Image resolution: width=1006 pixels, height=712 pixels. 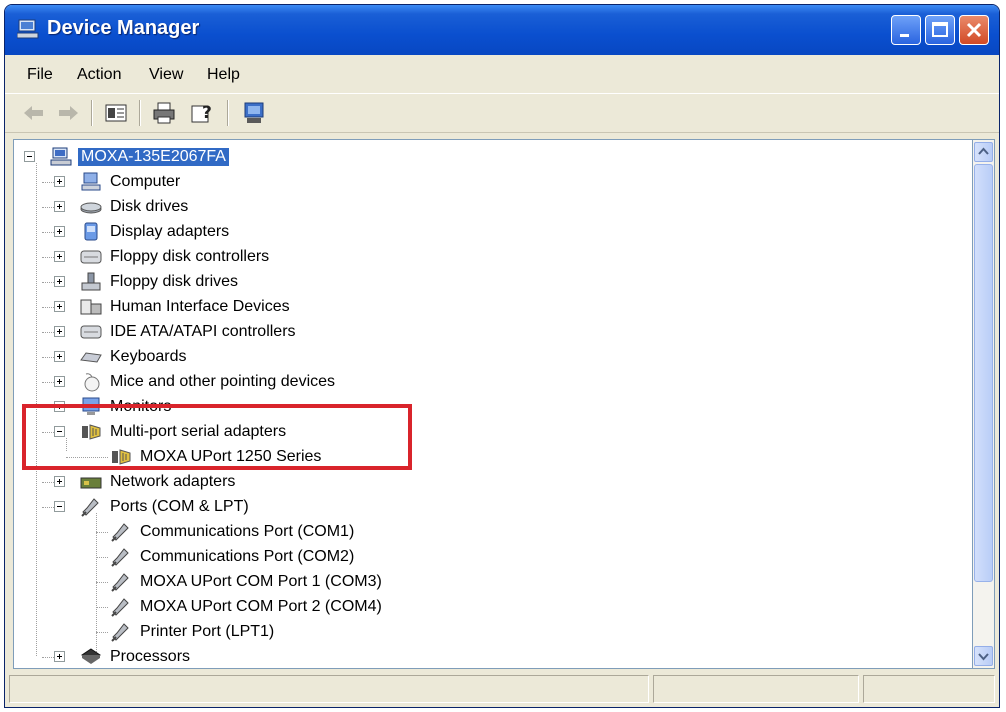 I want to click on menu-bar: File Action View Help, so click(x=502, y=75).